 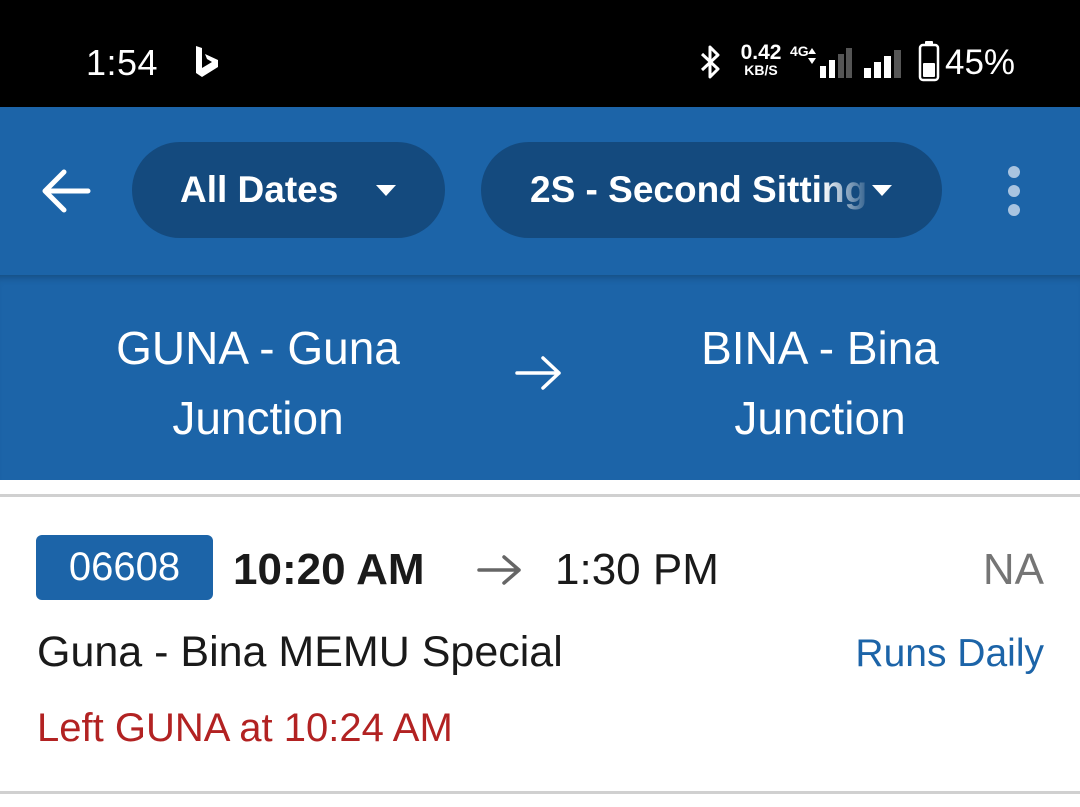 What do you see at coordinates (258, 383) in the screenshot?
I see `origin-station: GUNA - Guna Junction` at bounding box center [258, 383].